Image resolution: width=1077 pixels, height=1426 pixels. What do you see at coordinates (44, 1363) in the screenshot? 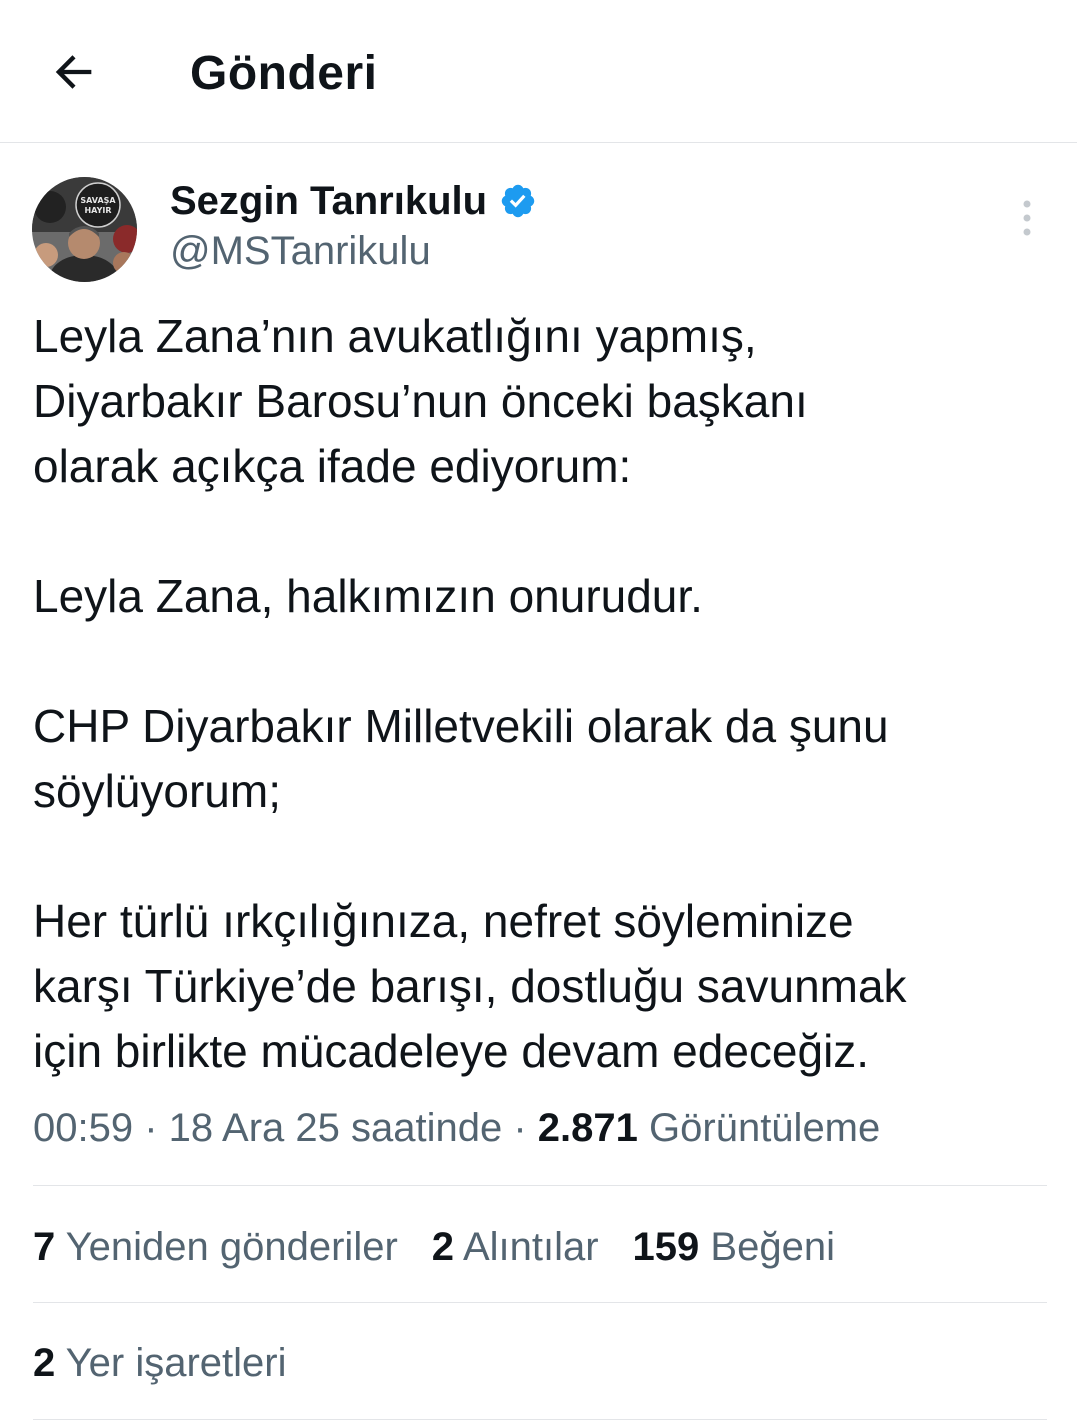
I see `bookmarks-count: 2` at bounding box center [44, 1363].